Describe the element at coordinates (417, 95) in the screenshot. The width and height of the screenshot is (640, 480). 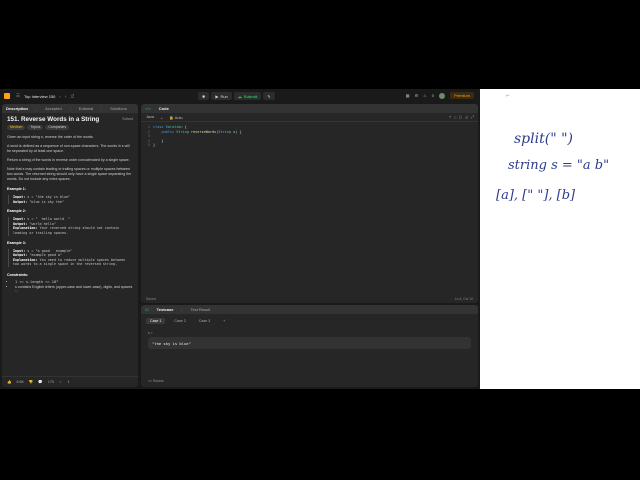
I see `settings-icon: ⚙` at that location.